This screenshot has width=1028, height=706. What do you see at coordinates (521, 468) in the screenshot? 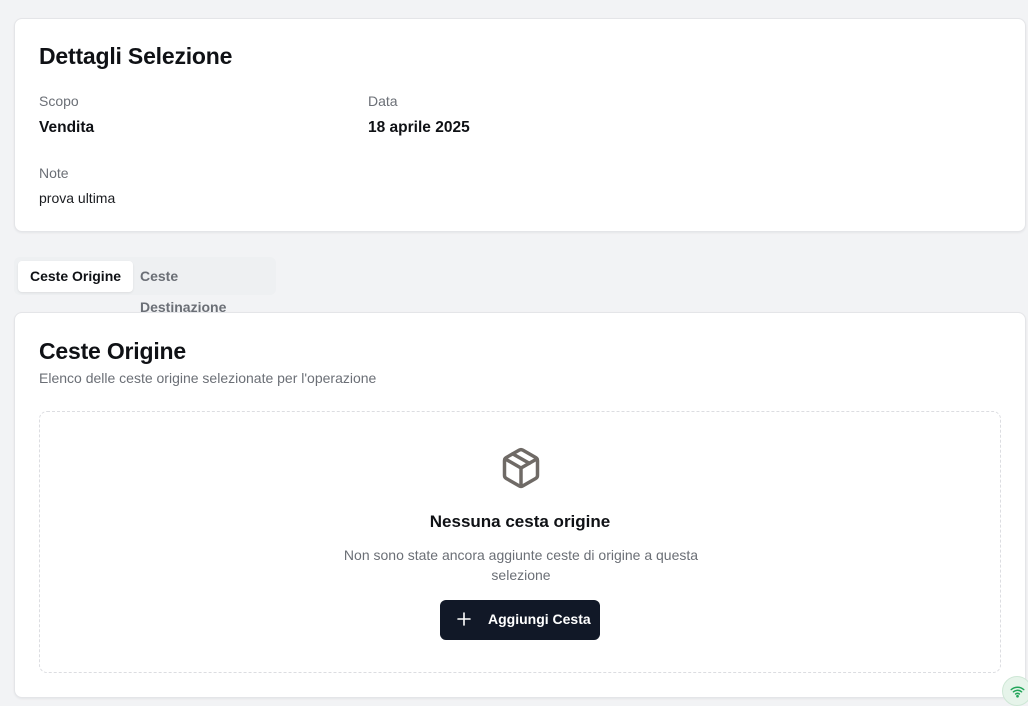
I see `package-icon` at bounding box center [521, 468].